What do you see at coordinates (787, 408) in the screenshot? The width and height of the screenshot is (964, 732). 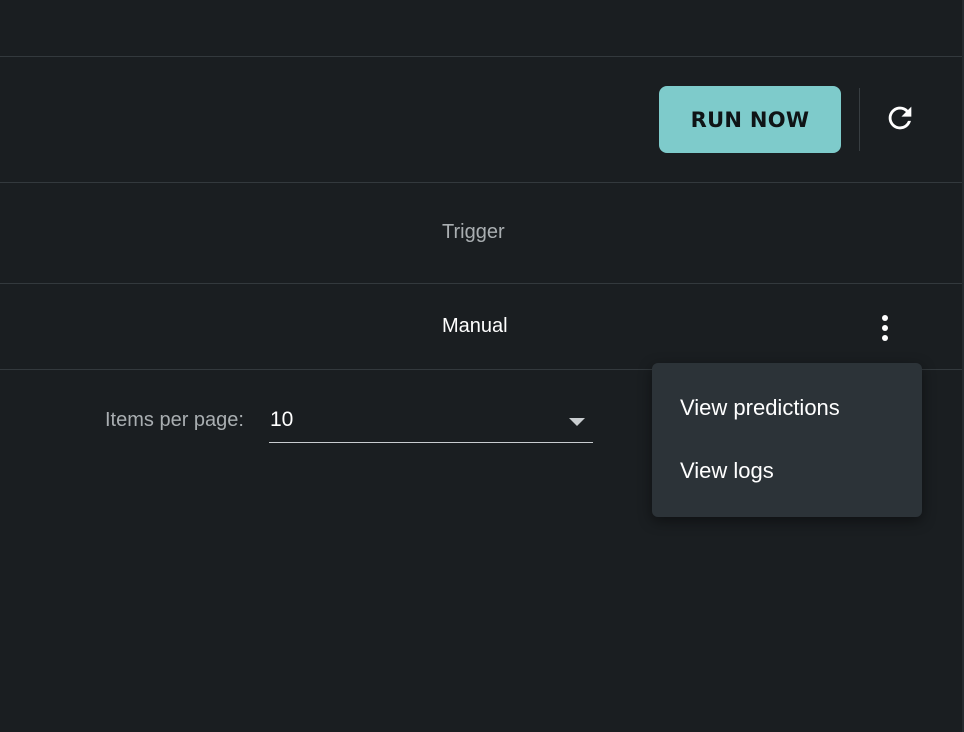 I see `menu-item-view-predictions: View predictions` at bounding box center [787, 408].